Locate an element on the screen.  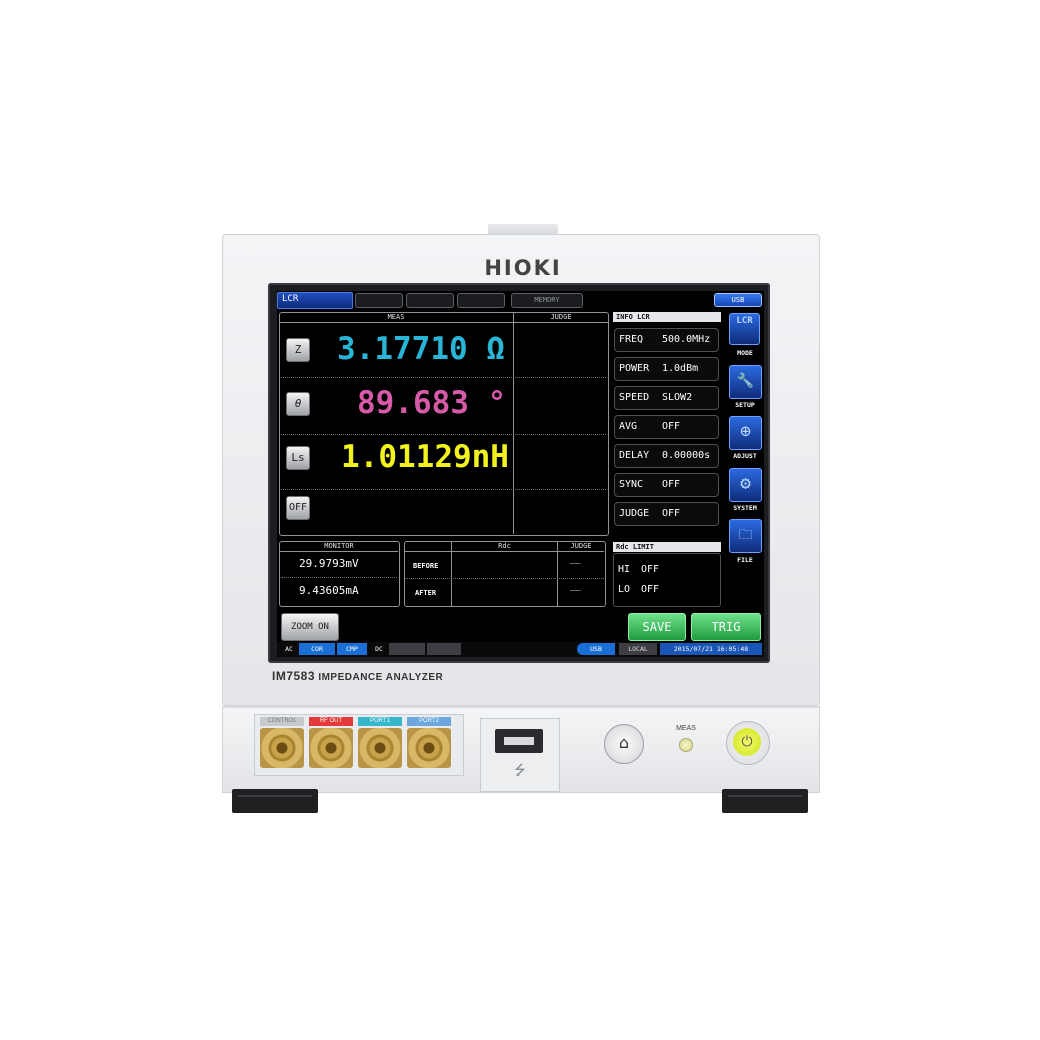
info-label: SPEED is located at coordinates (634, 397).